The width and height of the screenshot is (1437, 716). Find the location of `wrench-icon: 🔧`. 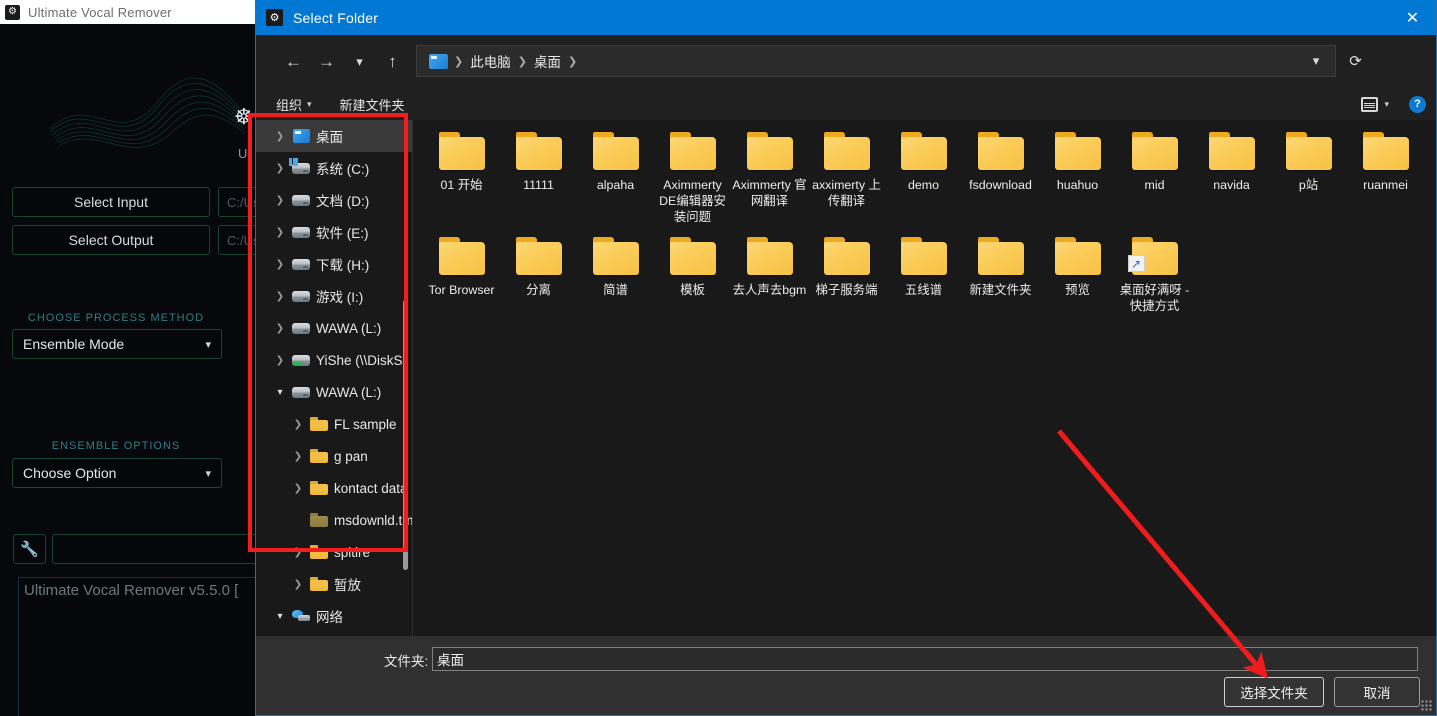

wrench-icon: 🔧 is located at coordinates (29, 549).